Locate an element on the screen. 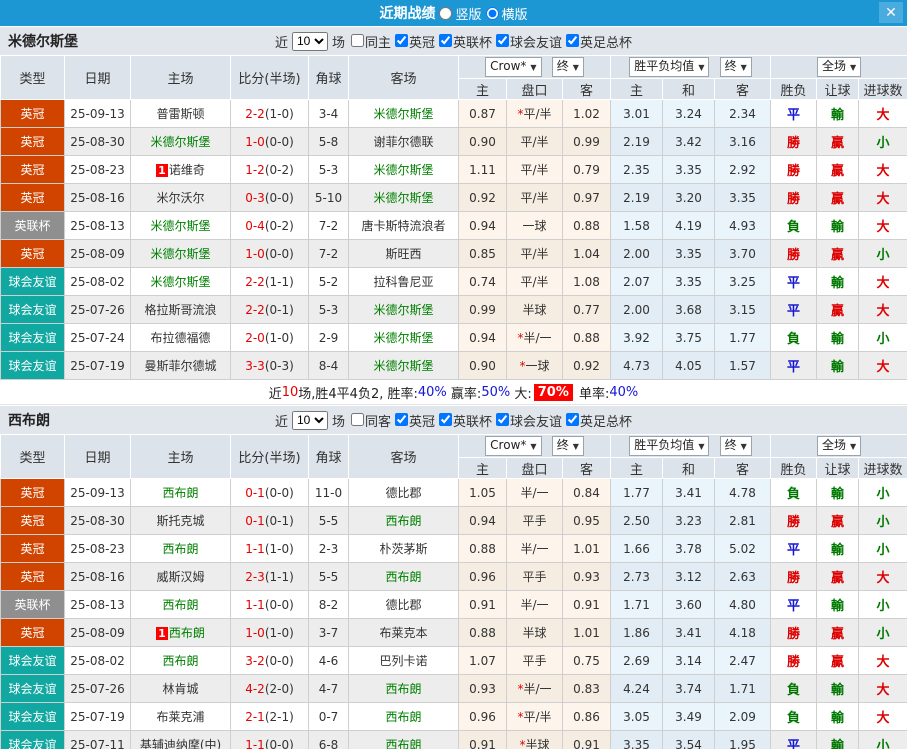  home-team-cell: 普雷斯顿 is located at coordinates (180, 113).